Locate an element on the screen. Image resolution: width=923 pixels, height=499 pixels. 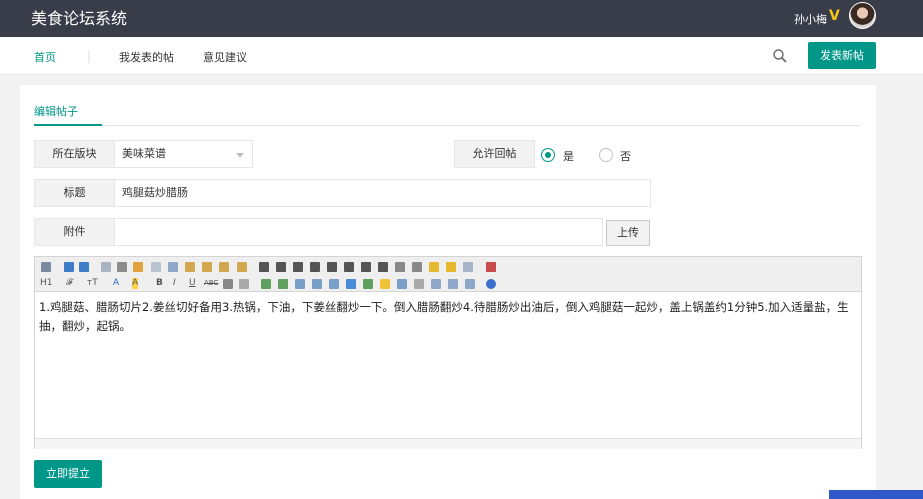
attach-input is located at coordinates (358, 232).